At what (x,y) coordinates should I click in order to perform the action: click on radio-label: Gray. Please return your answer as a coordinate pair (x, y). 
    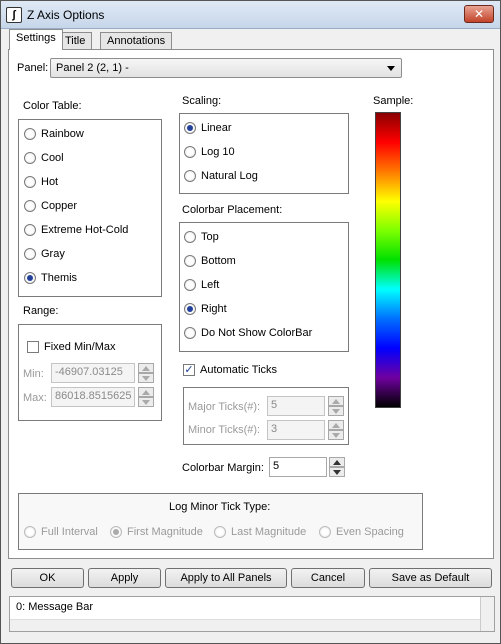
    Looking at the image, I should click on (53, 254).